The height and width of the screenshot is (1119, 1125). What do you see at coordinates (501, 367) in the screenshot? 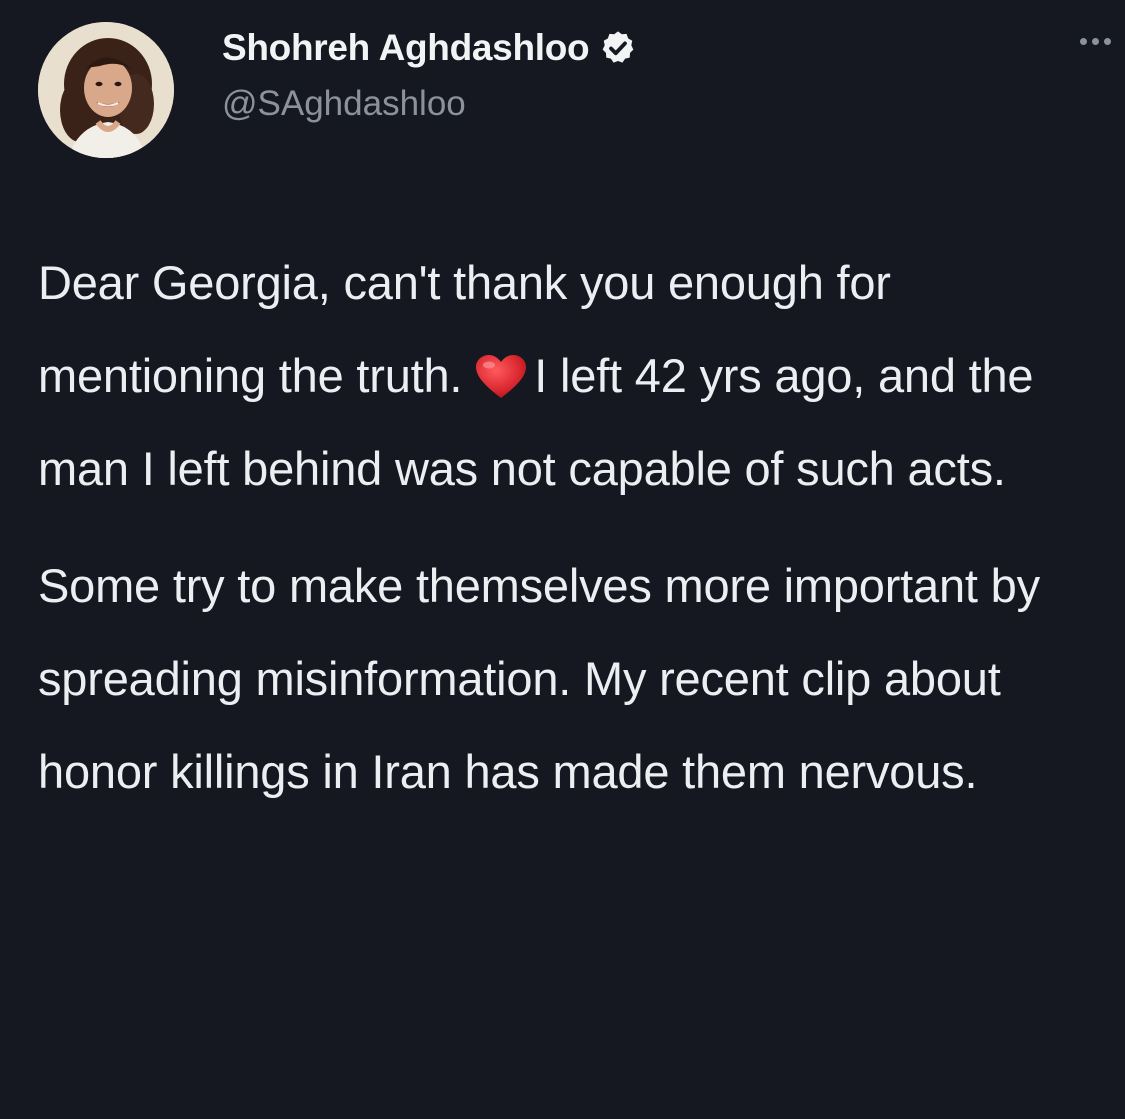
I see `heart-emoji-icon` at bounding box center [501, 367].